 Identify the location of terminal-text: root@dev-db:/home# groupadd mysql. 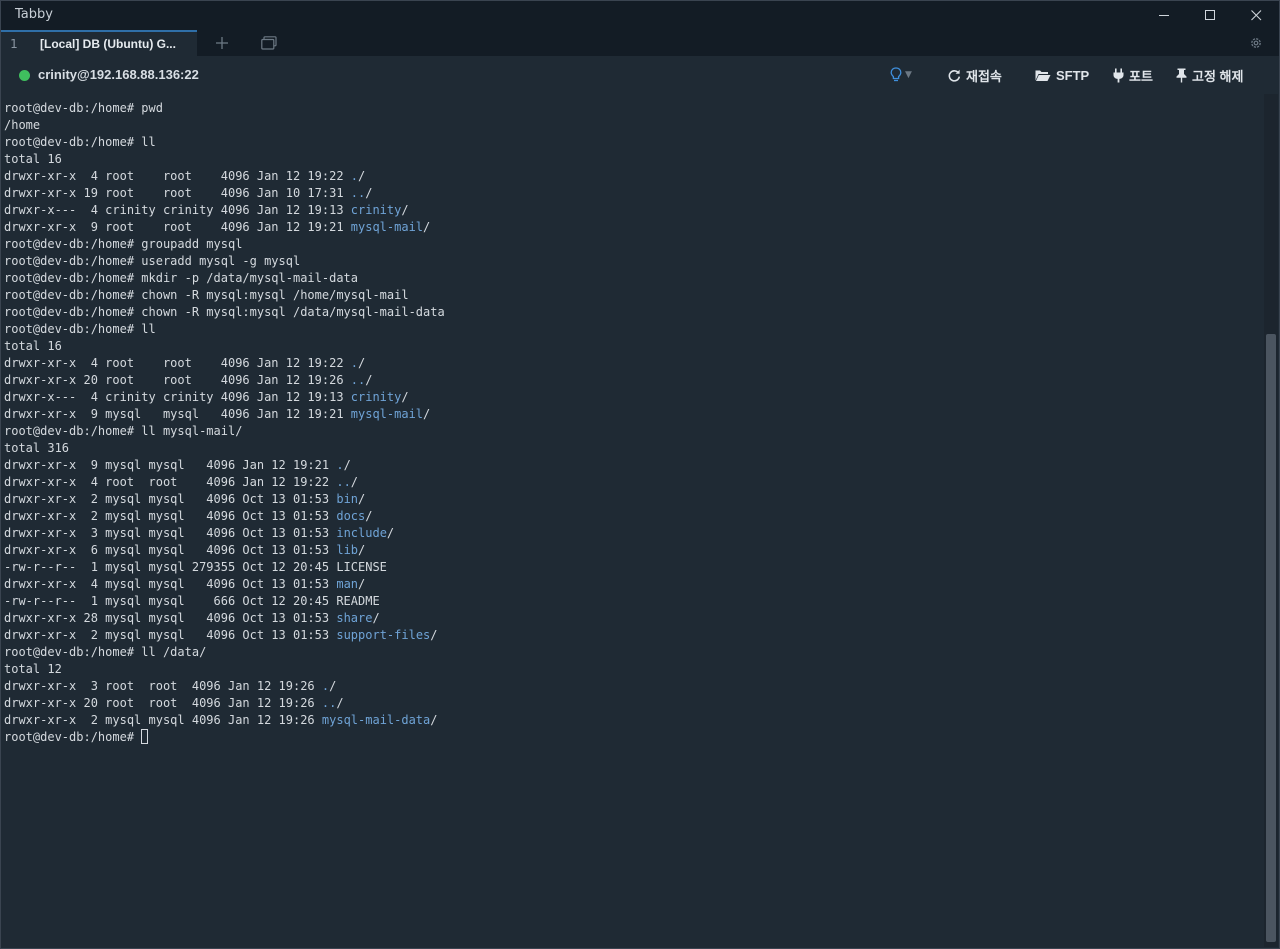
(123, 244).